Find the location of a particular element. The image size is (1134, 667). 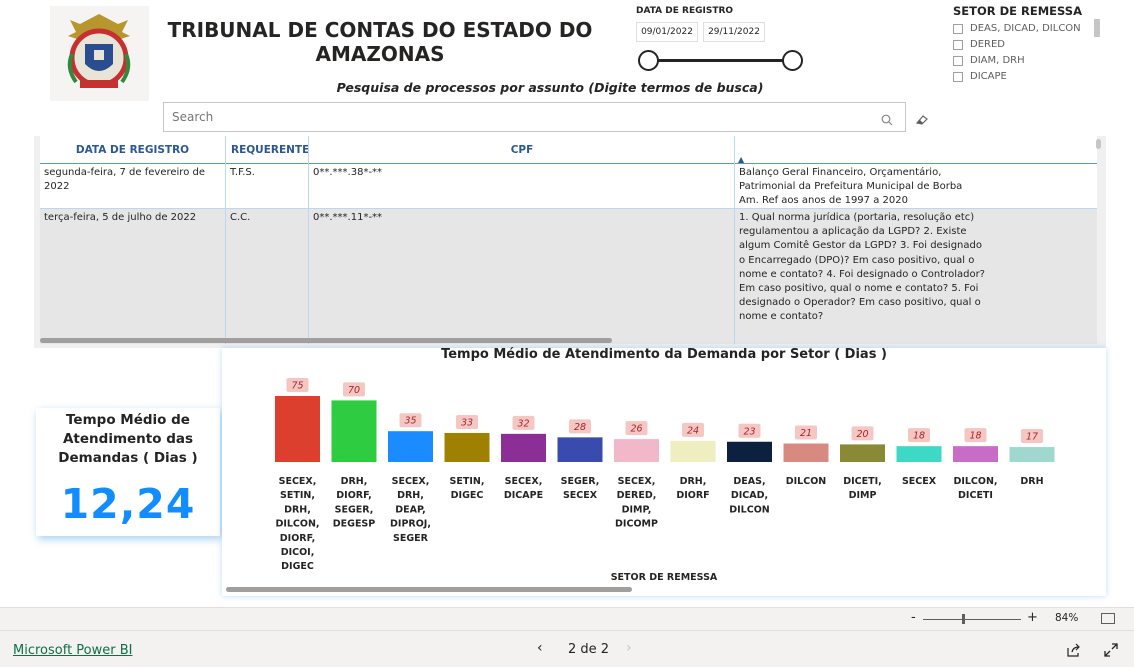

setor-scrollbar is located at coordinates (1097, 28).